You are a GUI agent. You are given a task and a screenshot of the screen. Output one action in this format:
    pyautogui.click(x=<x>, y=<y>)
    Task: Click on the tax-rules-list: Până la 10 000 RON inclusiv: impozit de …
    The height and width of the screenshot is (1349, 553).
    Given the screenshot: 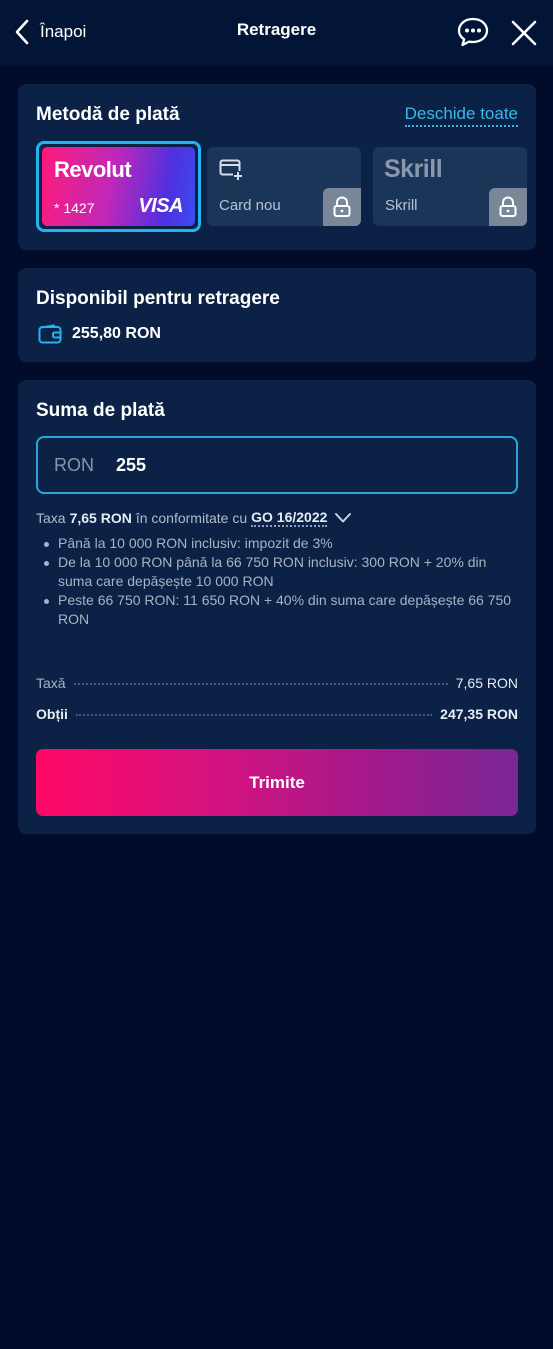 What is the action you would take?
    pyautogui.click(x=281, y=581)
    